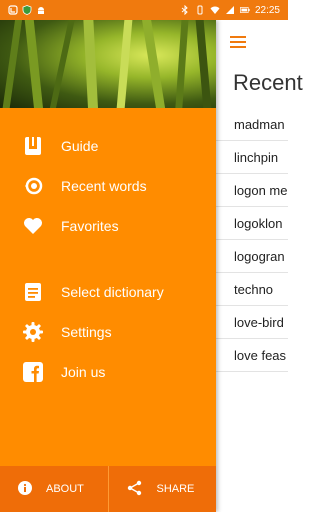 This screenshot has width=320, height=512. I want to click on menu-item-recent-words: Recent words, so click(108, 186).